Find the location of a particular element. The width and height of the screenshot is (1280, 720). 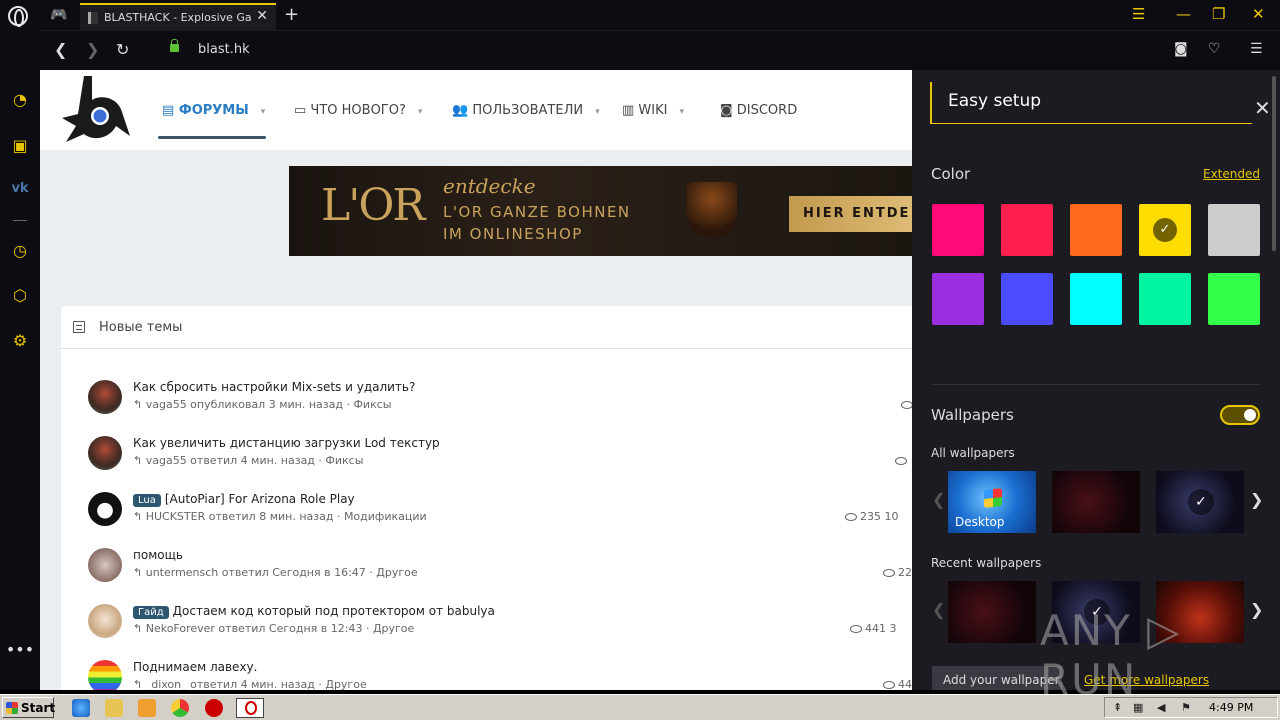

thread-stats is located at coordinates (902, 460).